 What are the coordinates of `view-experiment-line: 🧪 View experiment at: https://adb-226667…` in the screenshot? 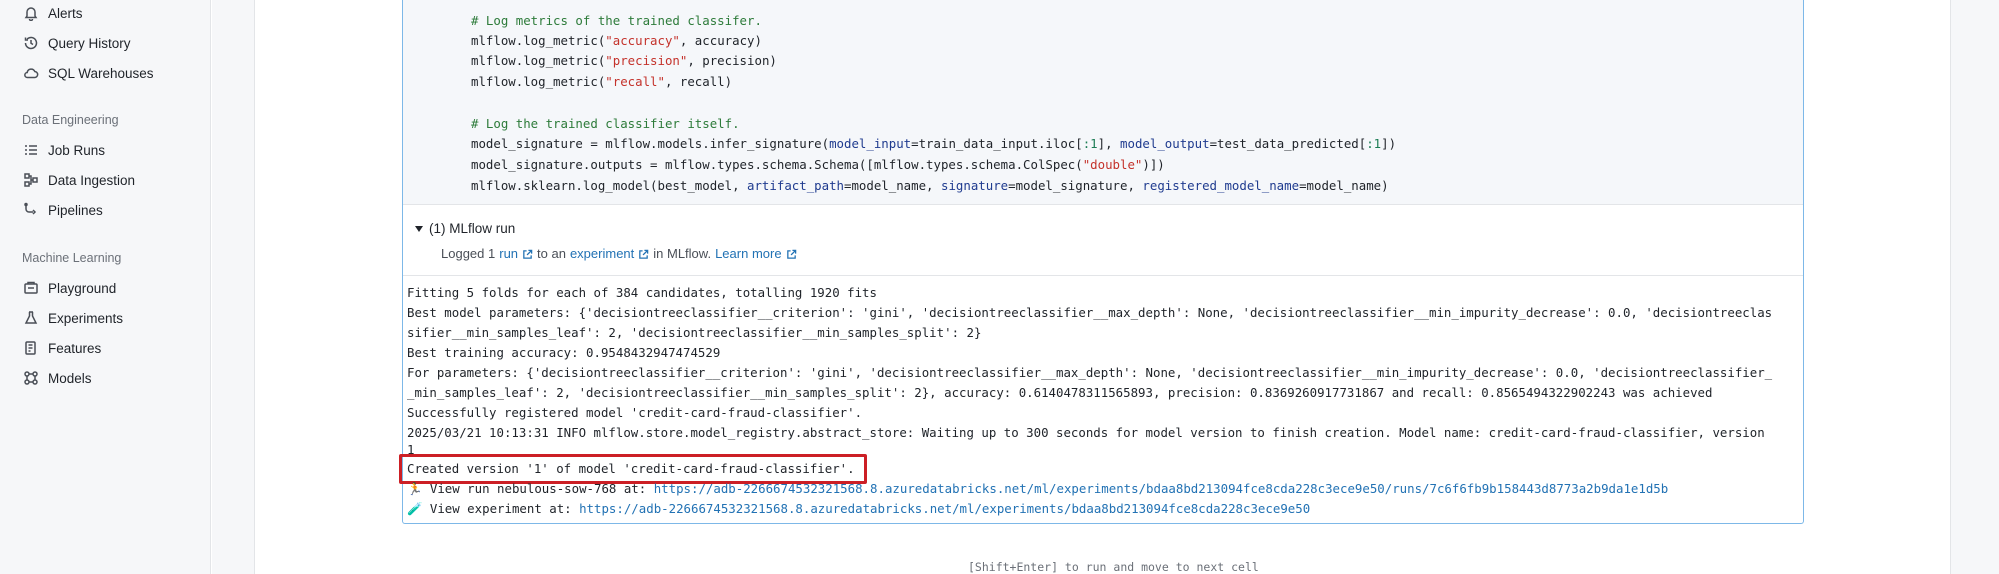 It's located at (858, 509).